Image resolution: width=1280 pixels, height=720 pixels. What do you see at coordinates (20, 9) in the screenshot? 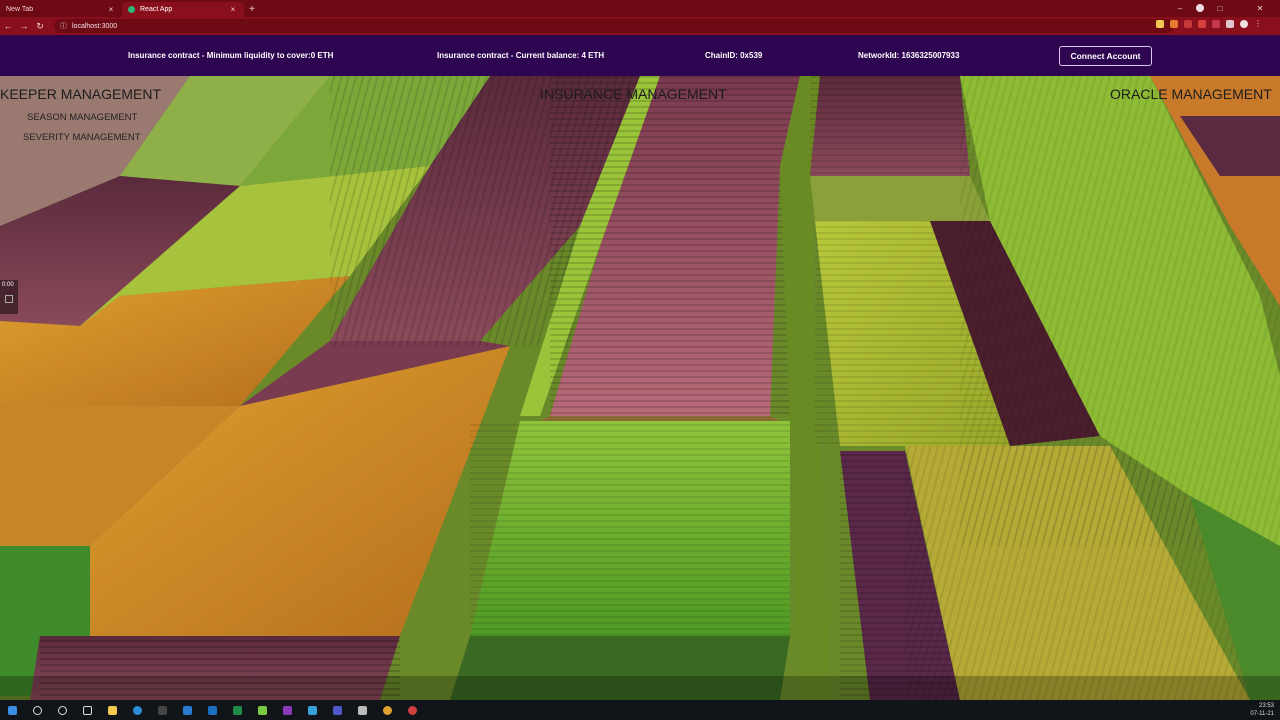
I see `tab-title: New Tab` at bounding box center [20, 9].